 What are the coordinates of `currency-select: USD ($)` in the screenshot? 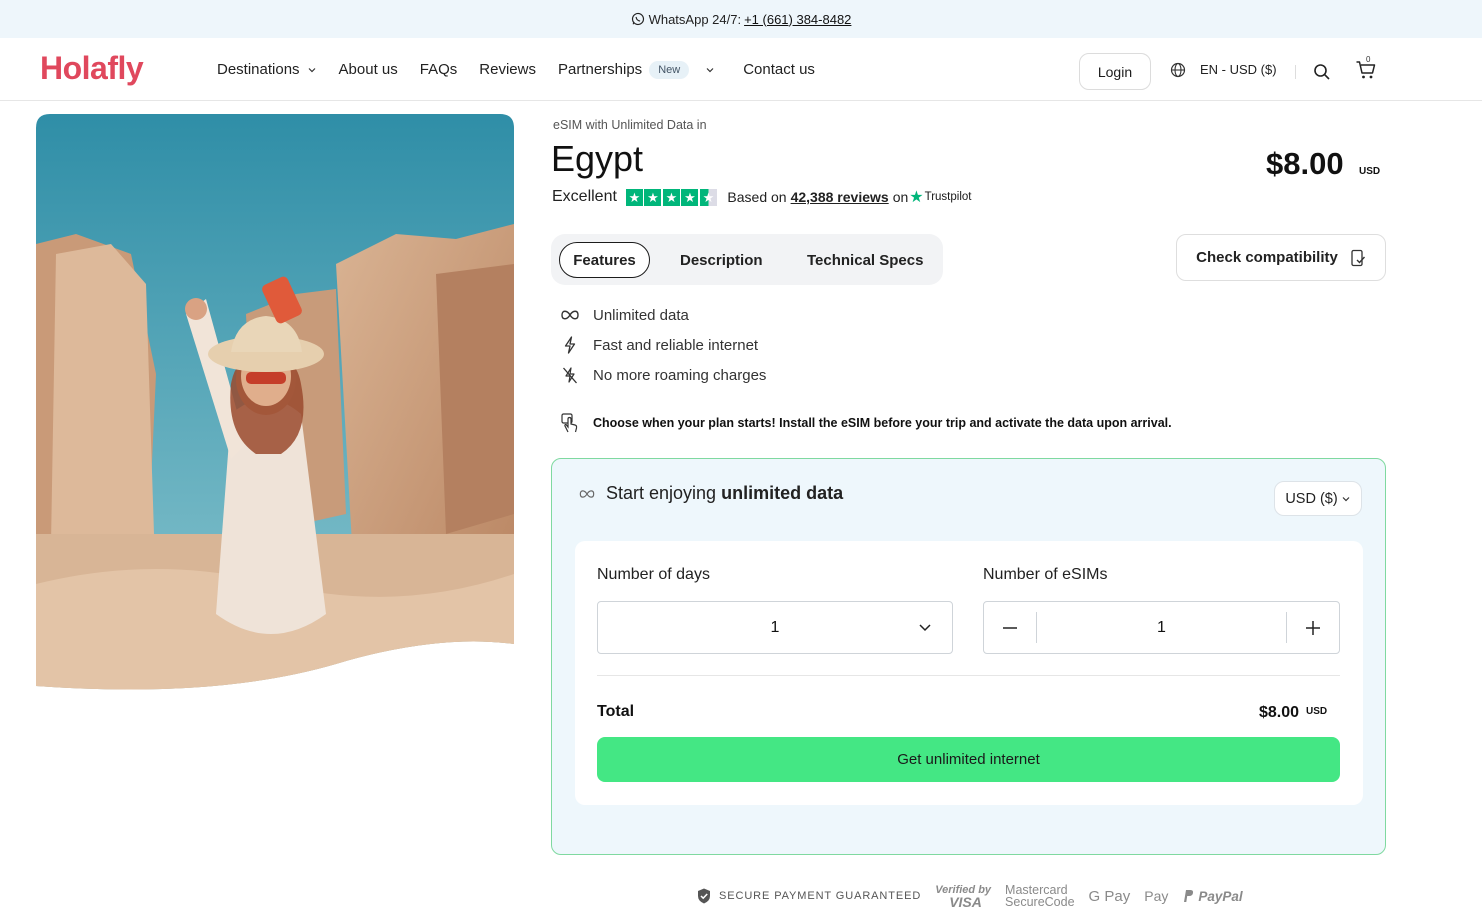 It's located at (1318, 498).